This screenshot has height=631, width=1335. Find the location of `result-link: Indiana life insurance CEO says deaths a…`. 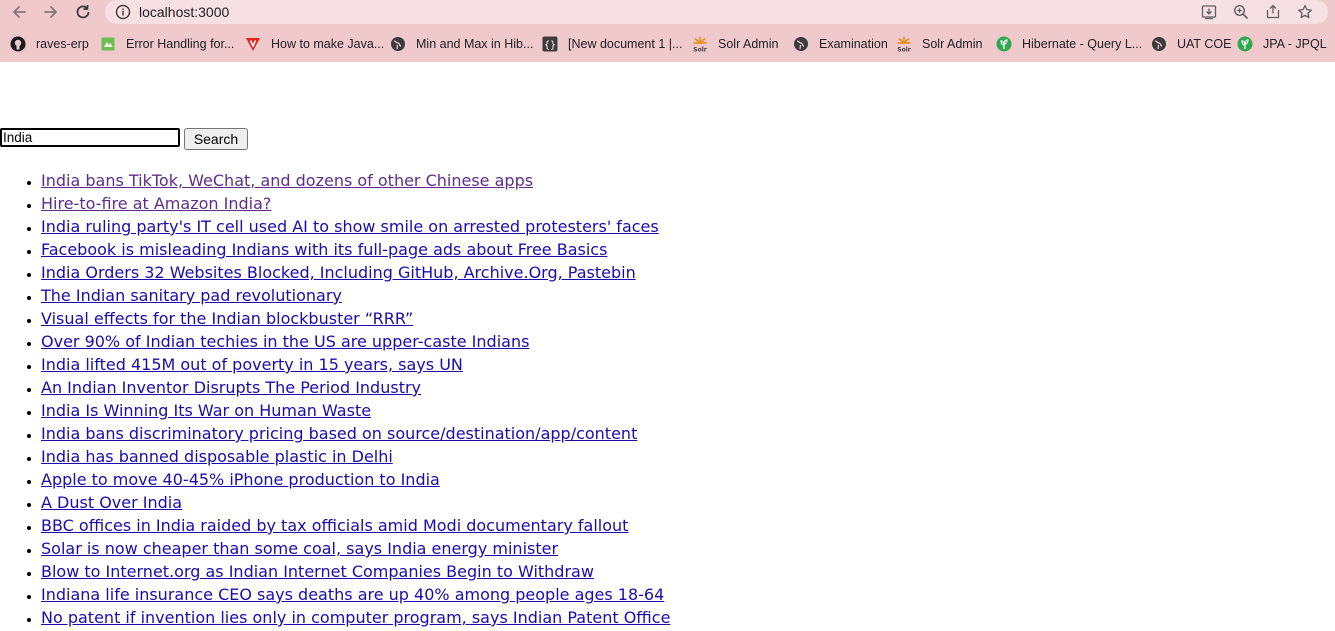

result-link: Indiana life insurance CEO says deaths a… is located at coordinates (352, 594).